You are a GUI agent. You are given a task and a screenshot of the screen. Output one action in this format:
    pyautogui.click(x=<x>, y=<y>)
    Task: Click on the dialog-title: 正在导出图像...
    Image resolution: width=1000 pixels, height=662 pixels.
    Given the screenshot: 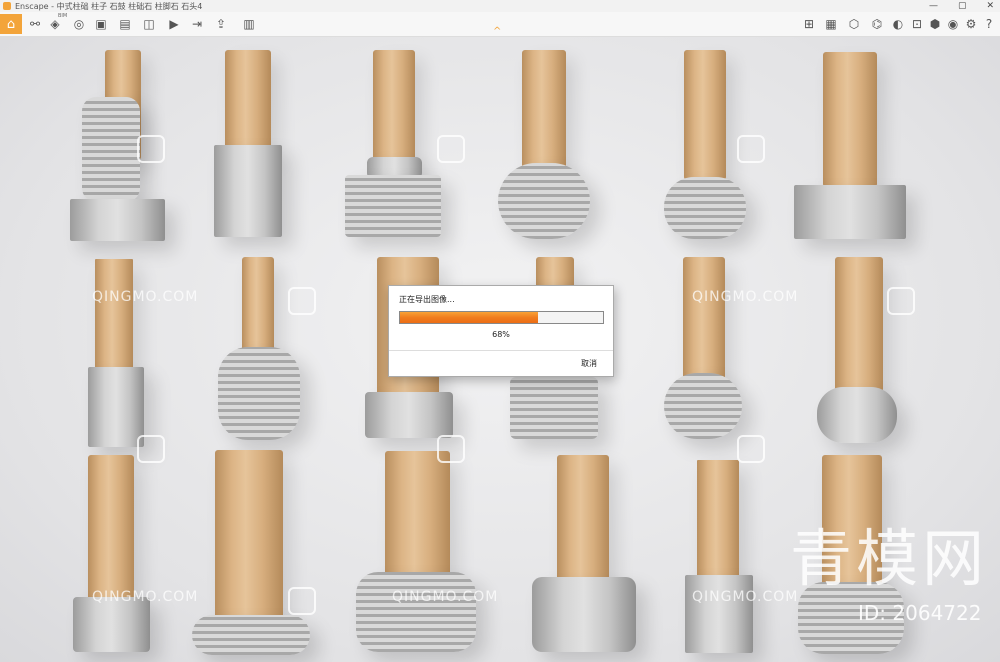 What is the action you would take?
    pyautogui.click(x=427, y=299)
    